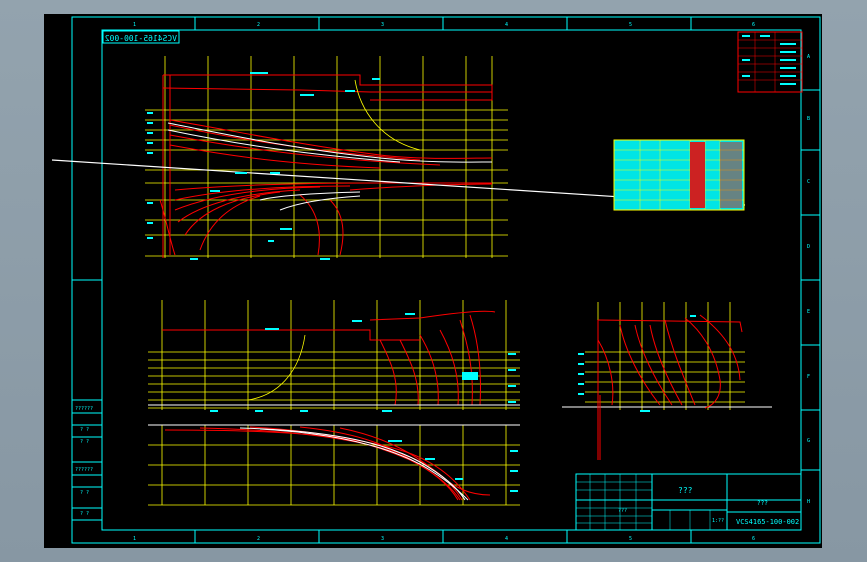 The image size is (867, 562). What do you see at coordinates (808, 312) in the screenshot?
I see `svg-text: E` at bounding box center [808, 312].